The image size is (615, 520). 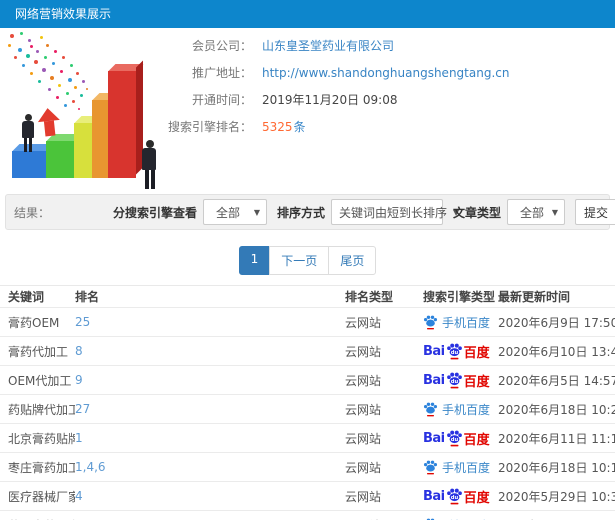 I want to click on rank-link: 8, so click(x=210, y=351).